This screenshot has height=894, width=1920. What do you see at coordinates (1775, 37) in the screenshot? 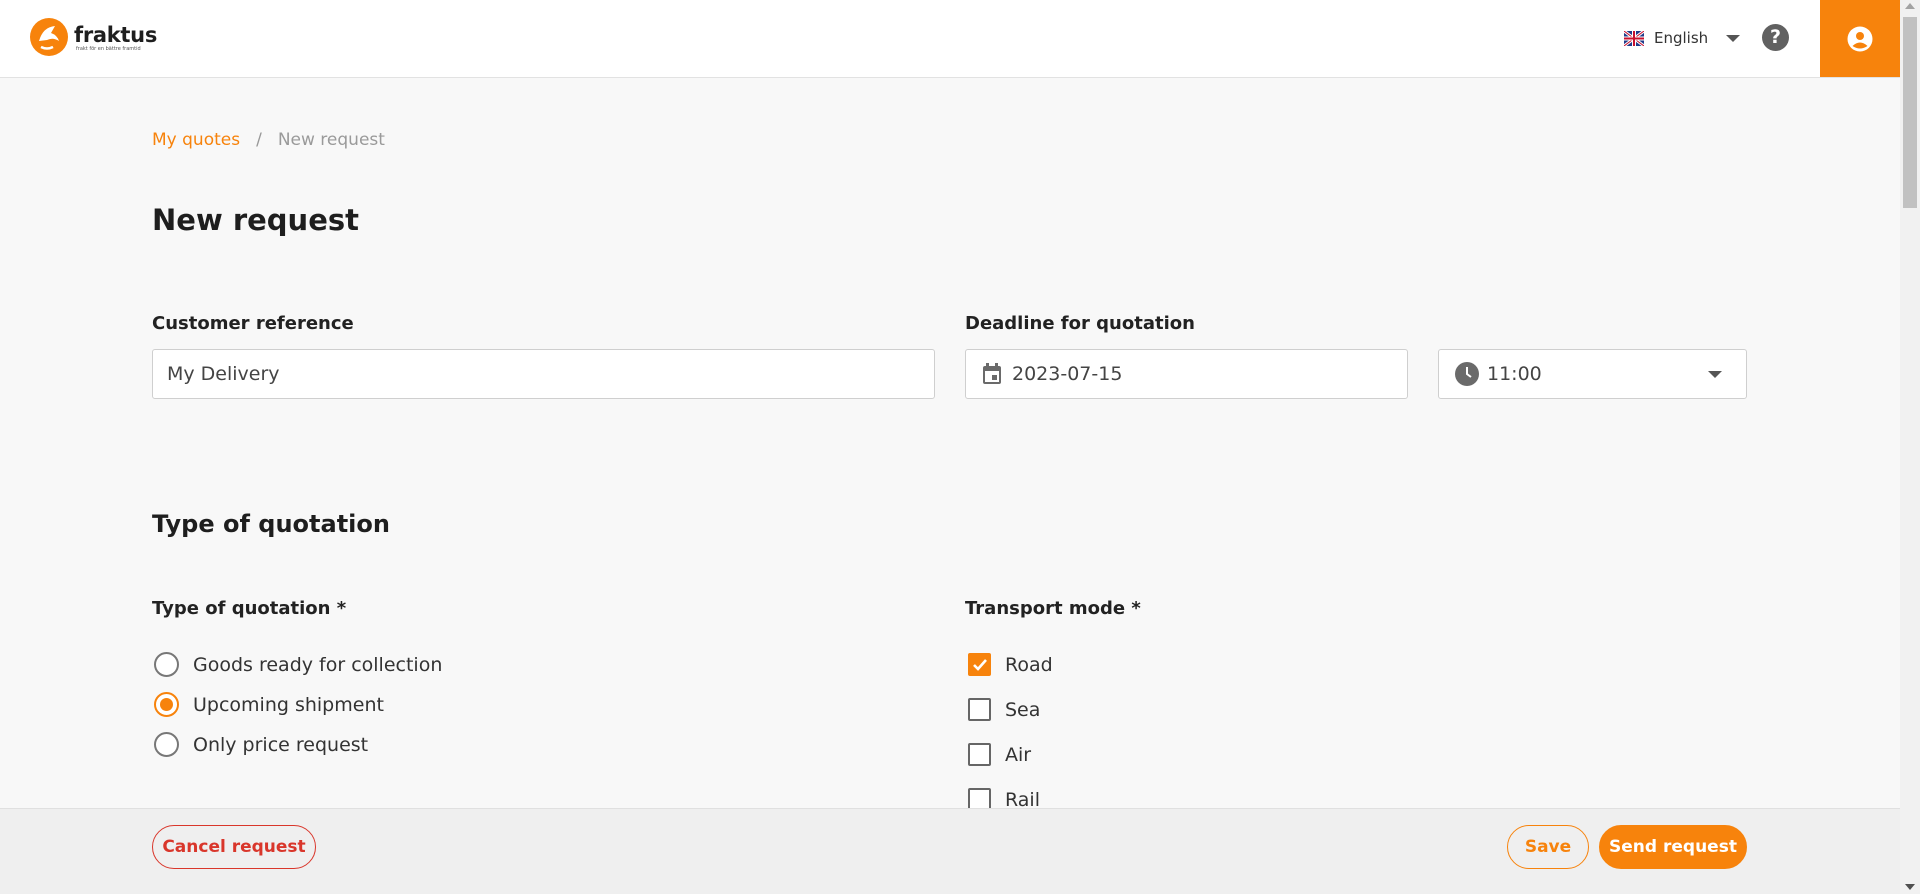
I see `help-icon: ?` at bounding box center [1775, 37].